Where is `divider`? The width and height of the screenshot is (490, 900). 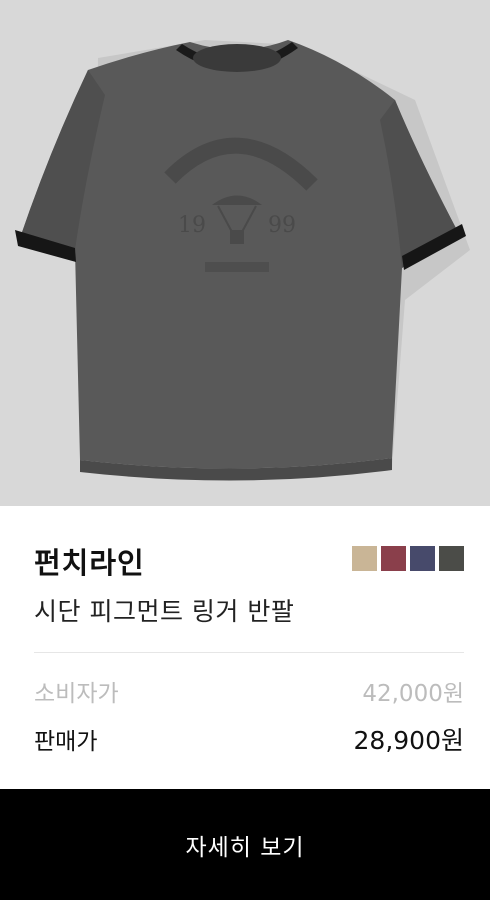 divider is located at coordinates (249, 652).